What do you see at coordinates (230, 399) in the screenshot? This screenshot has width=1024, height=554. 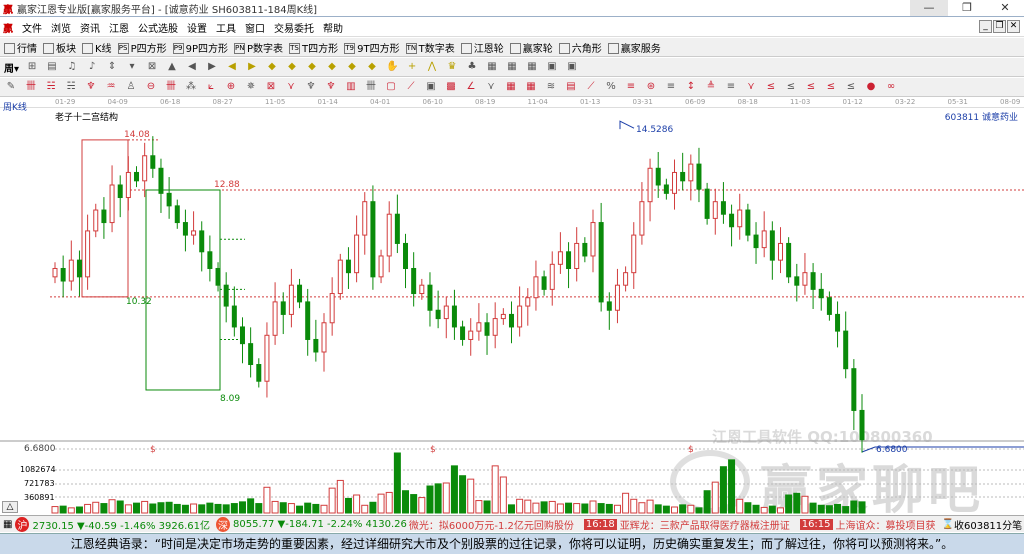 I see `label-box-low: 8.09` at bounding box center [230, 399].